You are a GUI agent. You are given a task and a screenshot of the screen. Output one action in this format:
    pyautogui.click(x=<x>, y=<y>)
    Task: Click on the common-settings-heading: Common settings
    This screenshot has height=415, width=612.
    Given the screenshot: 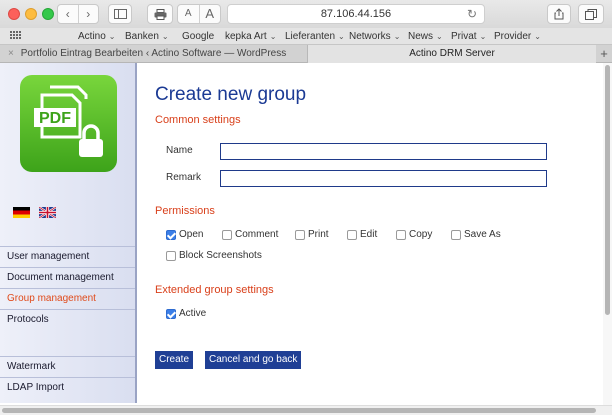 What is the action you would take?
    pyautogui.click(x=198, y=120)
    